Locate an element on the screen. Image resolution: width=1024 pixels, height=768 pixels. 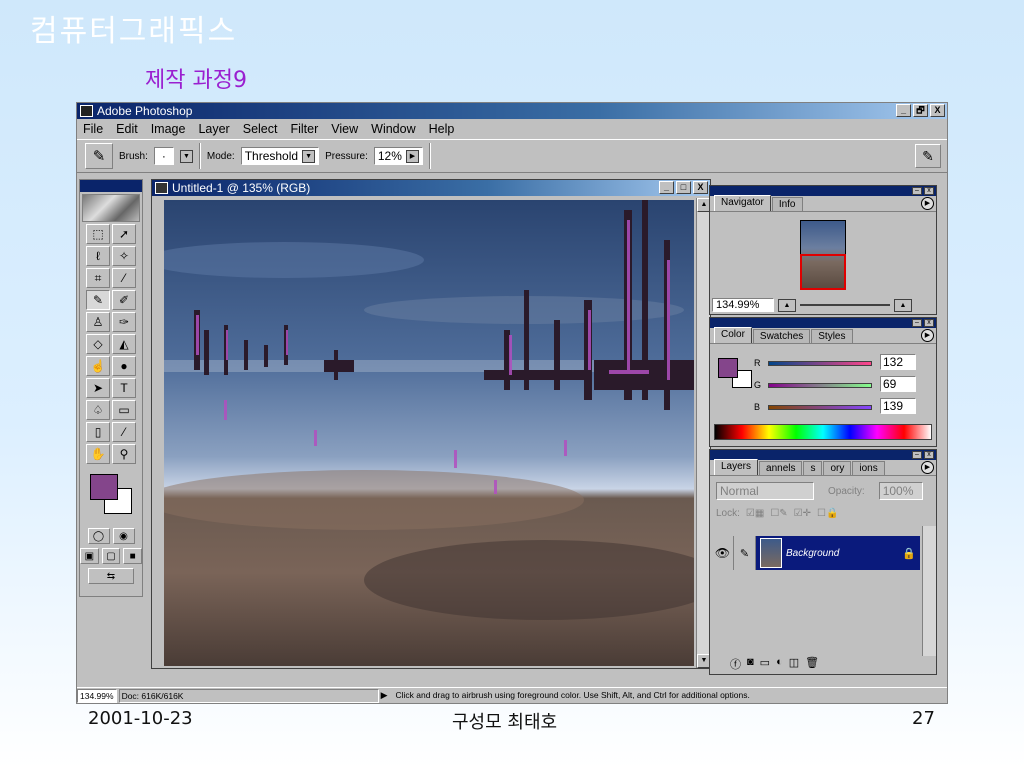
path-selection-tool-icon: ➤ is located at coordinates (98, 388).